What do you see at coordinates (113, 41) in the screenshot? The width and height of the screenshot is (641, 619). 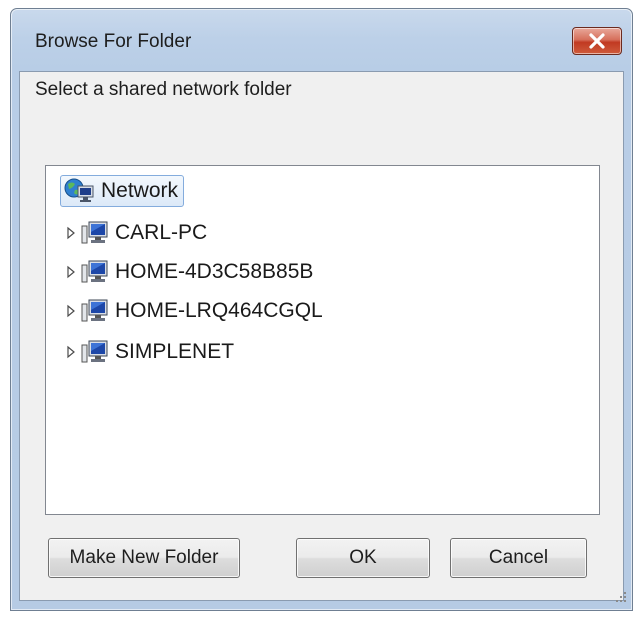 I see `window-title: Browse For Folder` at bounding box center [113, 41].